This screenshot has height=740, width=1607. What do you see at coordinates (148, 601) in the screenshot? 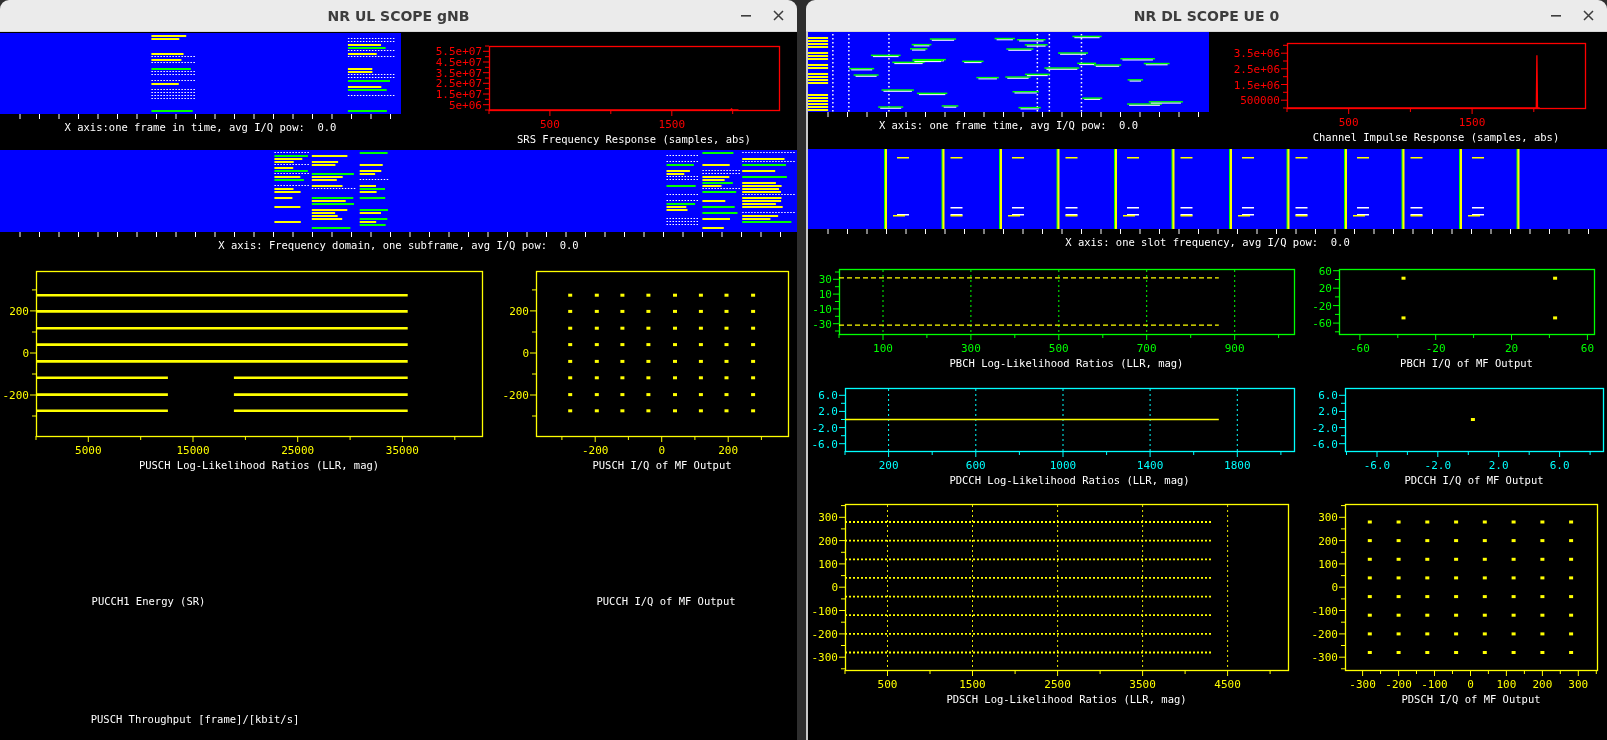
I see `chart-caption: PUCCH1 Energy (SR)` at bounding box center [148, 601].